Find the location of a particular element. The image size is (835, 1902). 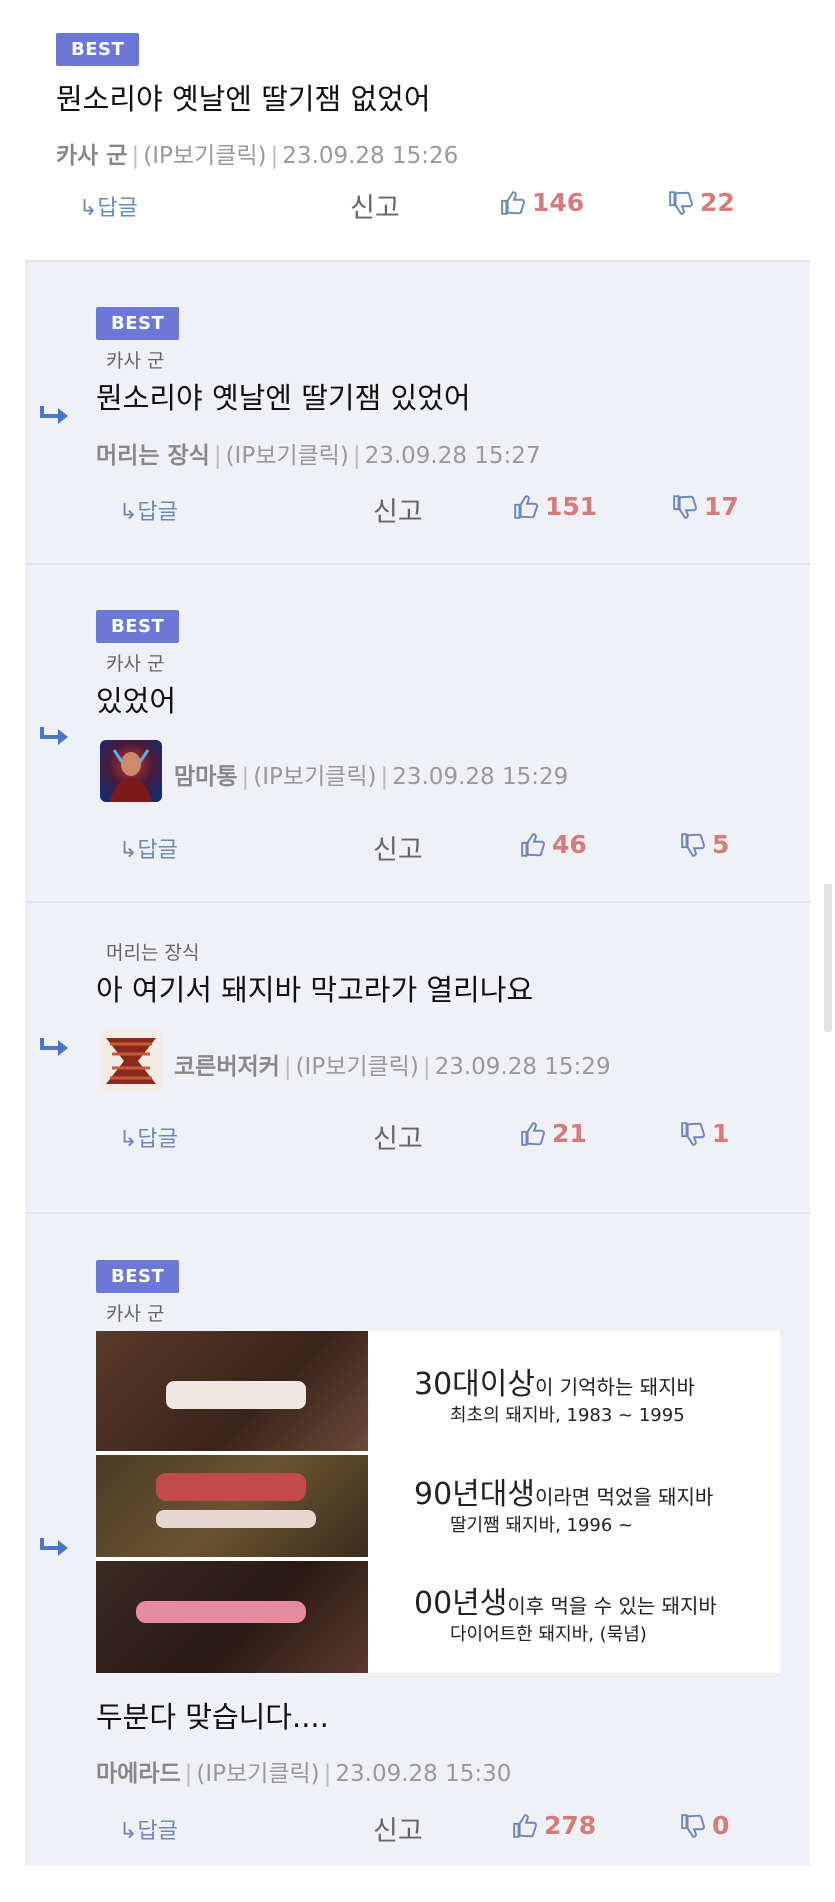

image-subcaption-1: 최초의 돼지바, 1983 ~ 1995 is located at coordinates (567, 1415).